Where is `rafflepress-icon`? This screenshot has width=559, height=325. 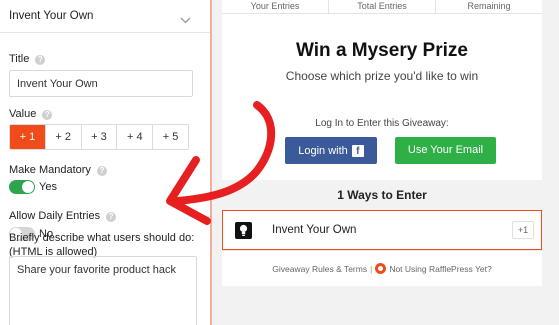
rafflepress-icon is located at coordinates (381, 268).